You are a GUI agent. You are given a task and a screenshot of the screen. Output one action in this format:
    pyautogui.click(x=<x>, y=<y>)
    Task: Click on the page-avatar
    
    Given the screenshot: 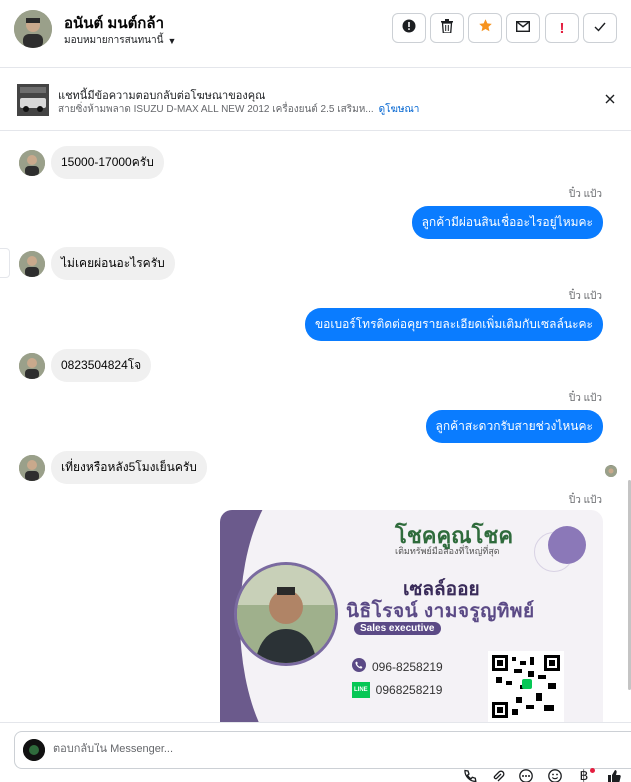 What is the action you would take?
    pyautogui.click(x=34, y=750)
    